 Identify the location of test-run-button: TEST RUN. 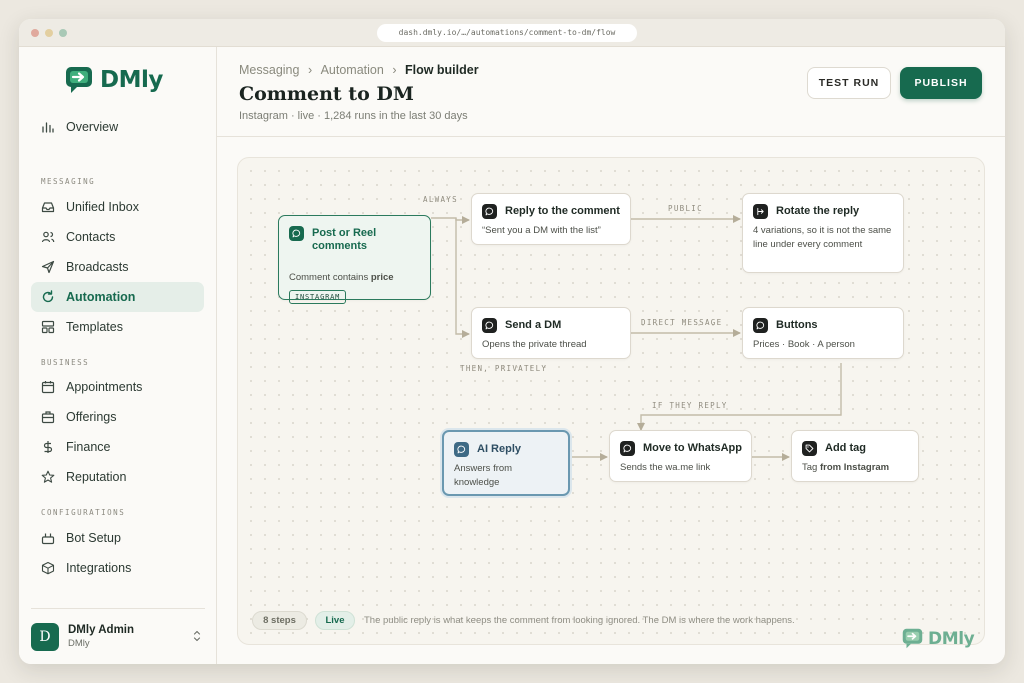
(849, 83).